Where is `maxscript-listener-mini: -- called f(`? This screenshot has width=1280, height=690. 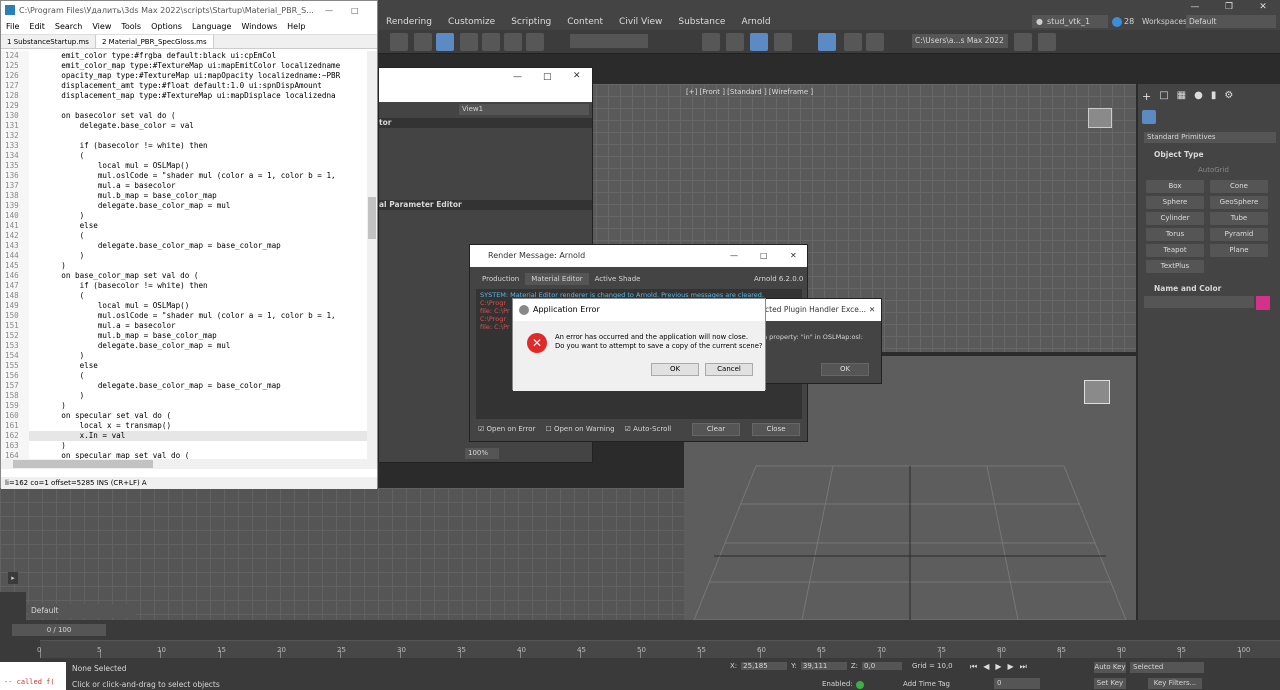 maxscript-listener-mini: -- called f( is located at coordinates (33, 676).